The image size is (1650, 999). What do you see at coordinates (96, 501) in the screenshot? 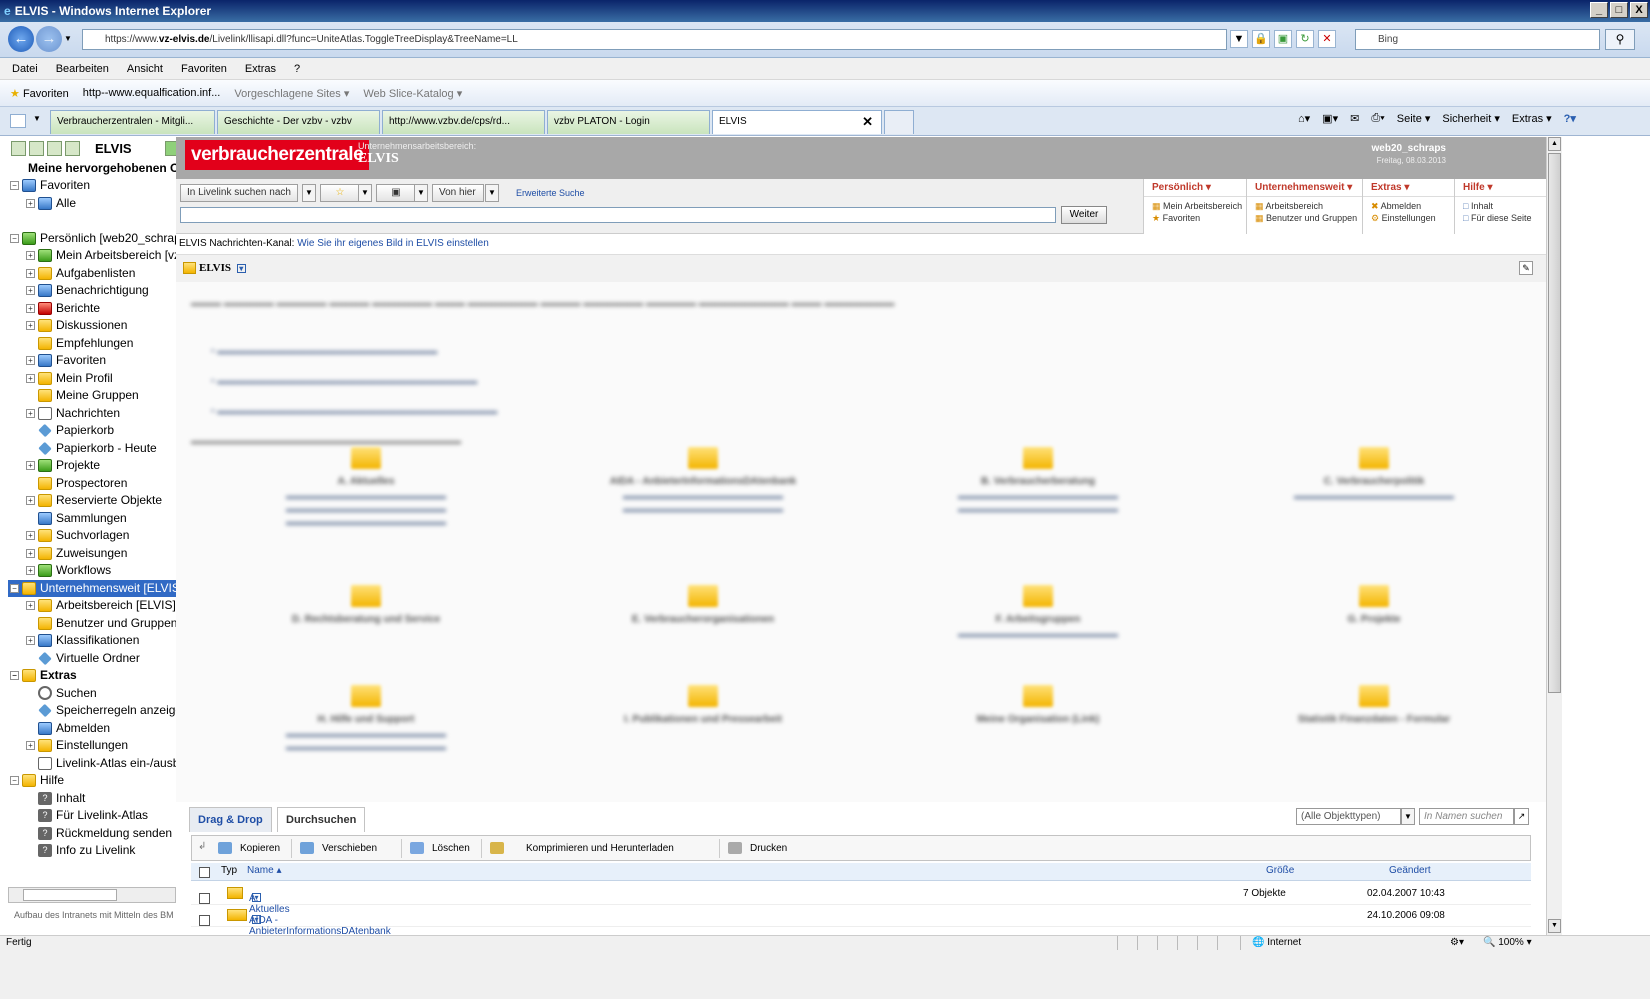
I see `tree-item: + Reservierte Objekte` at bounding box center [96, 501].